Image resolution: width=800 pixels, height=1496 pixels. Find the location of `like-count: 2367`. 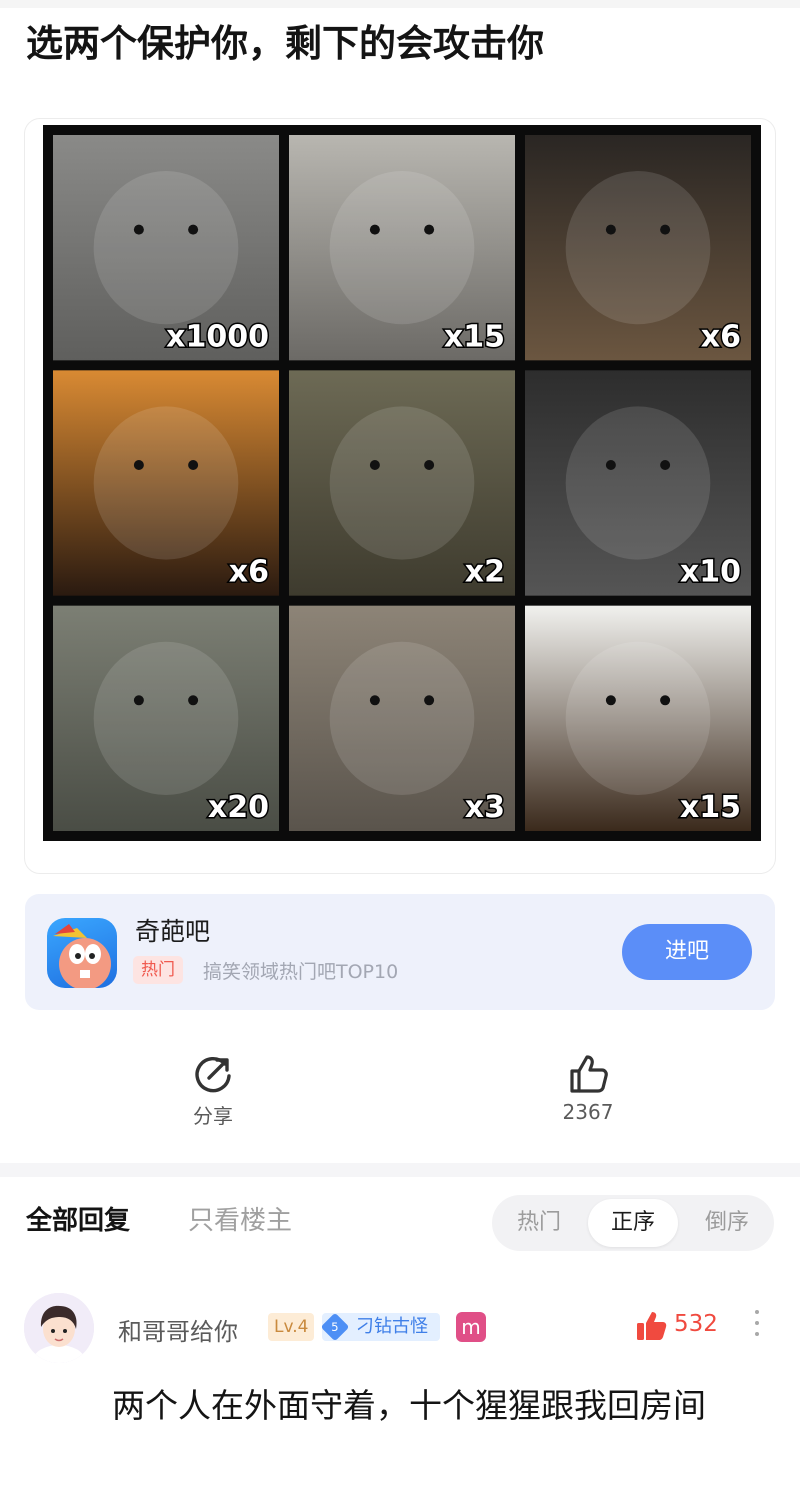

like-count: 2367 is located at coordinates (588, 1112).